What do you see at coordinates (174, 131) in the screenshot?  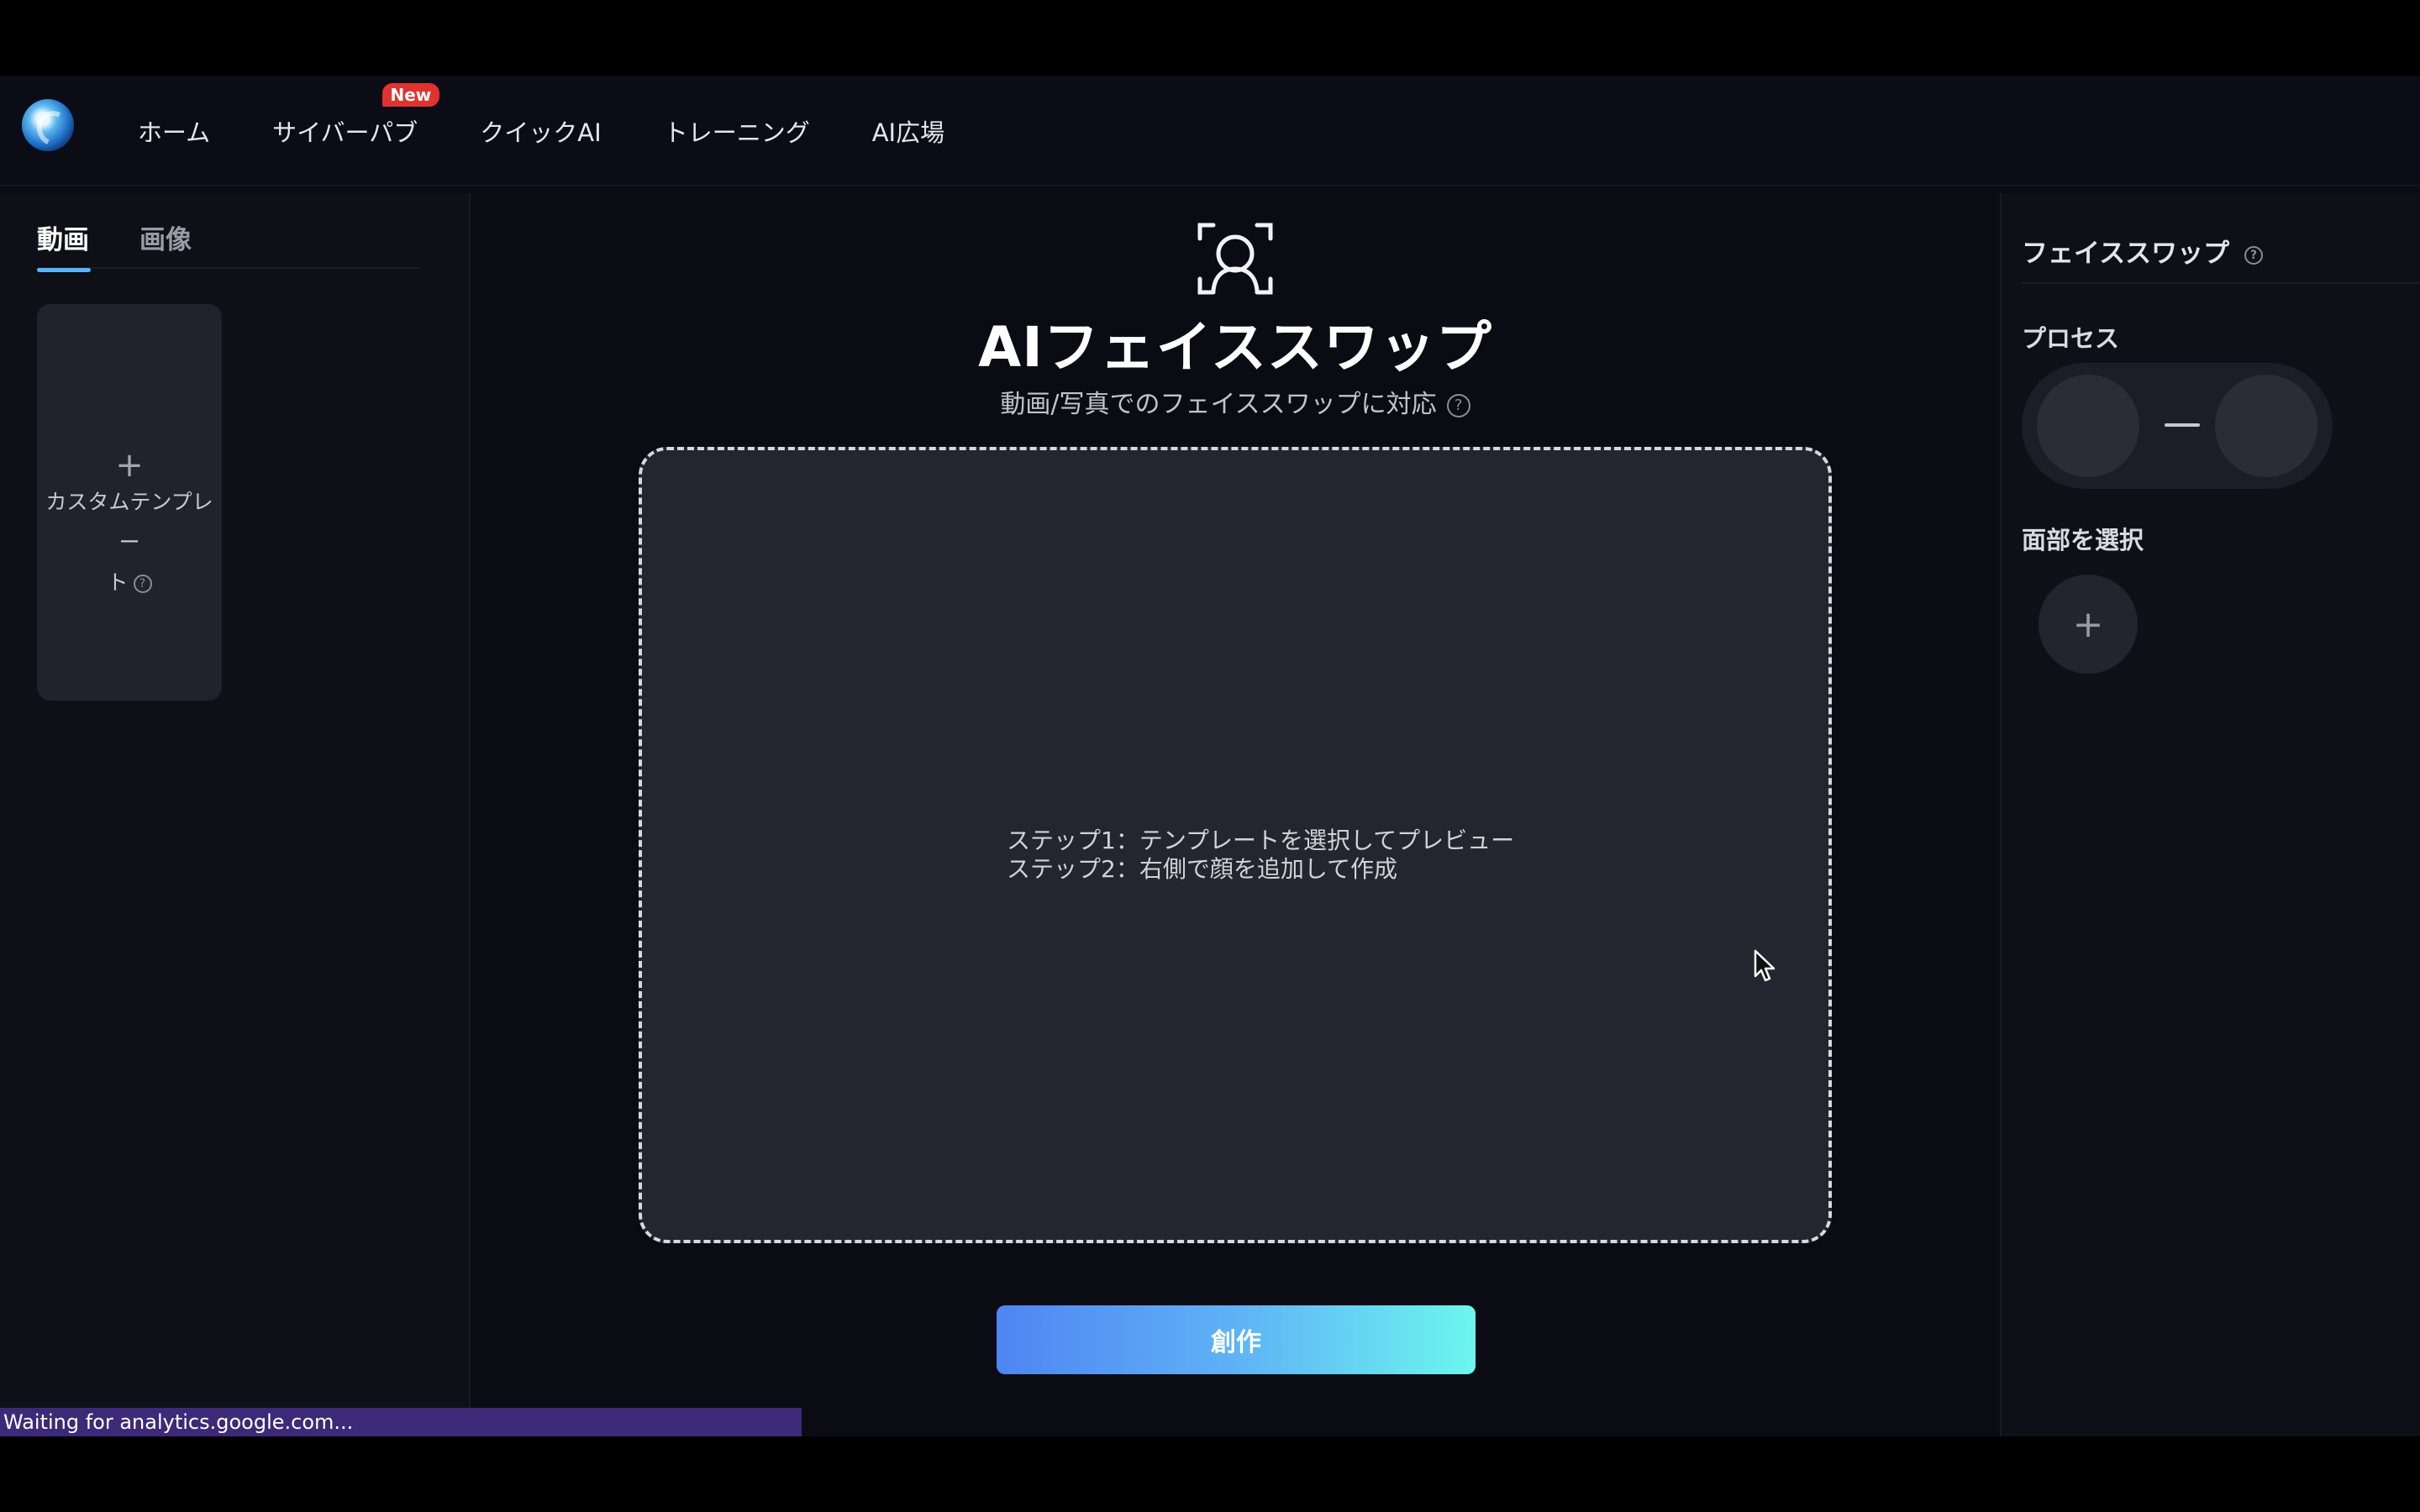 I see `nav-item-home: ホーム` at bounding box center [174, 131].